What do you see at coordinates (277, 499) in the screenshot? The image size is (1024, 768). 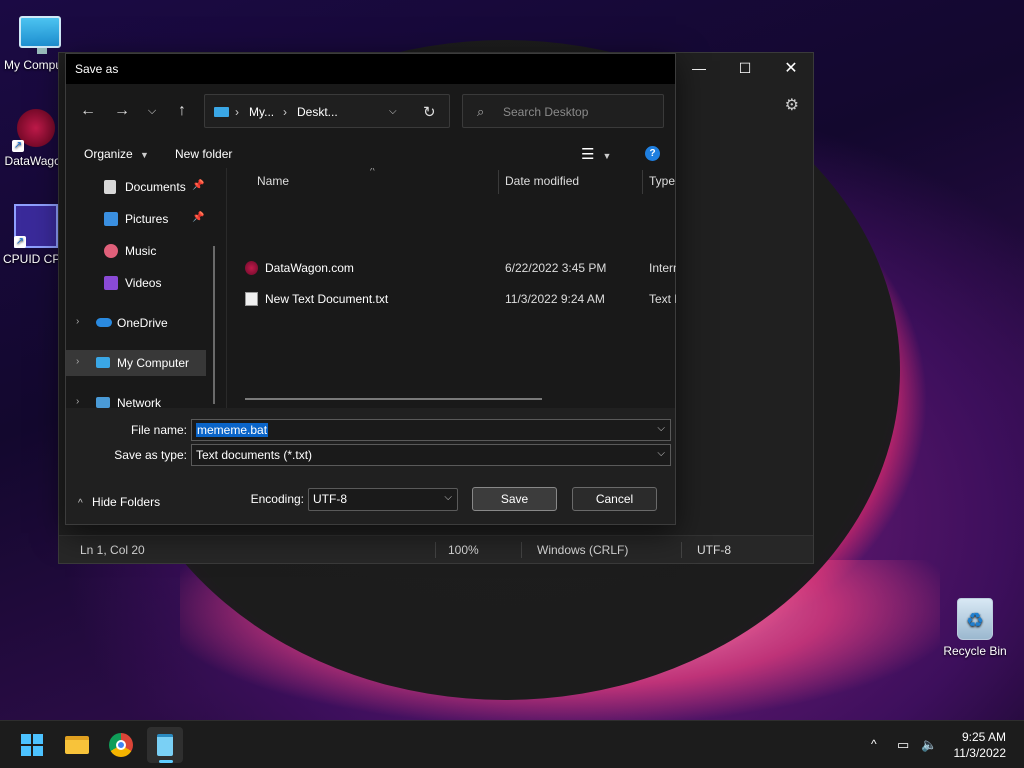 I see `encoding-label: Encoding:` at bounding box center [277, 499].